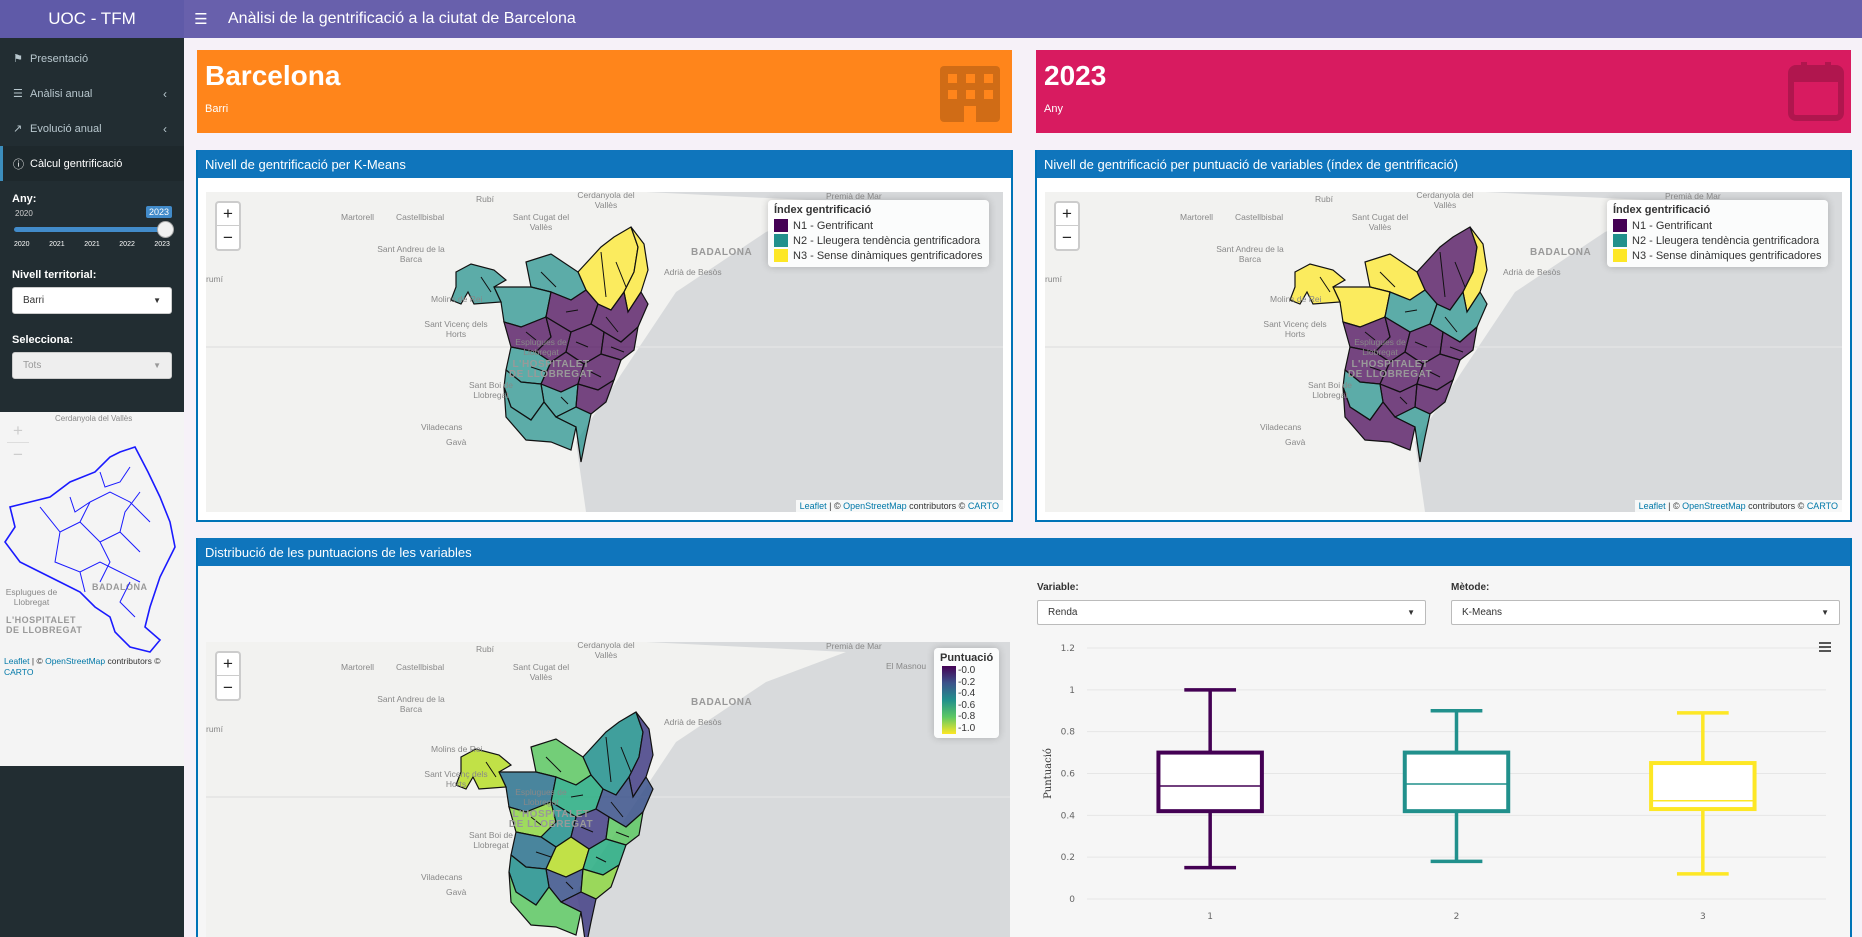  Describe the element at coordinates (92, 300) in the screenshot. I see `level-select: Barri ▼` at that location.